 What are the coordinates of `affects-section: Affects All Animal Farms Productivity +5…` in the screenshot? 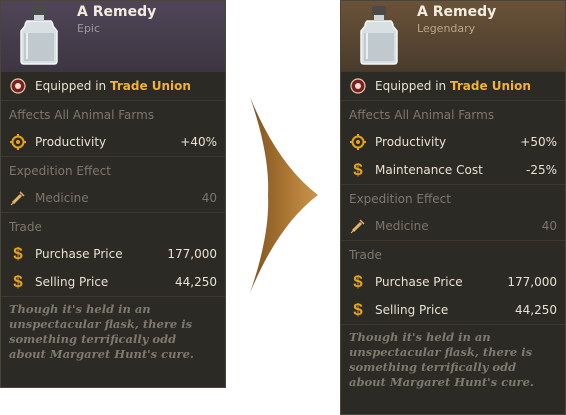 It's located at (453, 143).